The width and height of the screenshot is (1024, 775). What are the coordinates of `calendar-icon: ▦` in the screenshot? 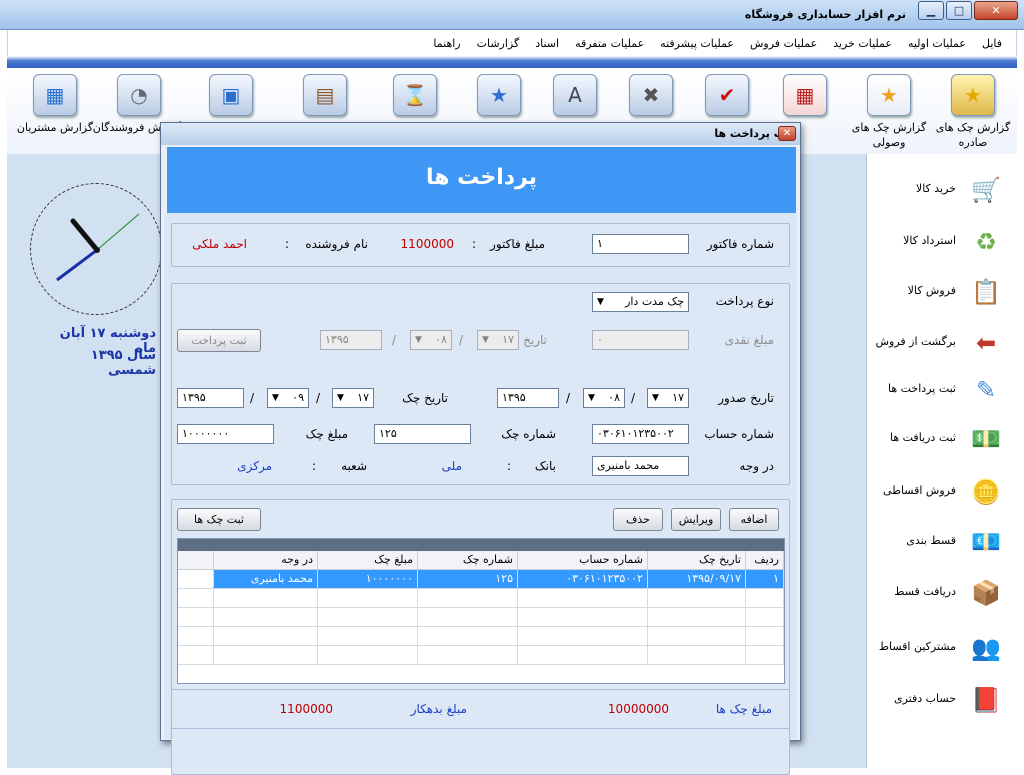 It's located at (805, 95).